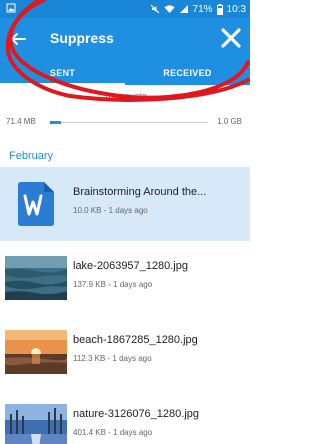 The width and height of the screenshot is (320, 444). Describe the element at coordinates (129, 122) in the screenshot. I see `quota-track` at that location.